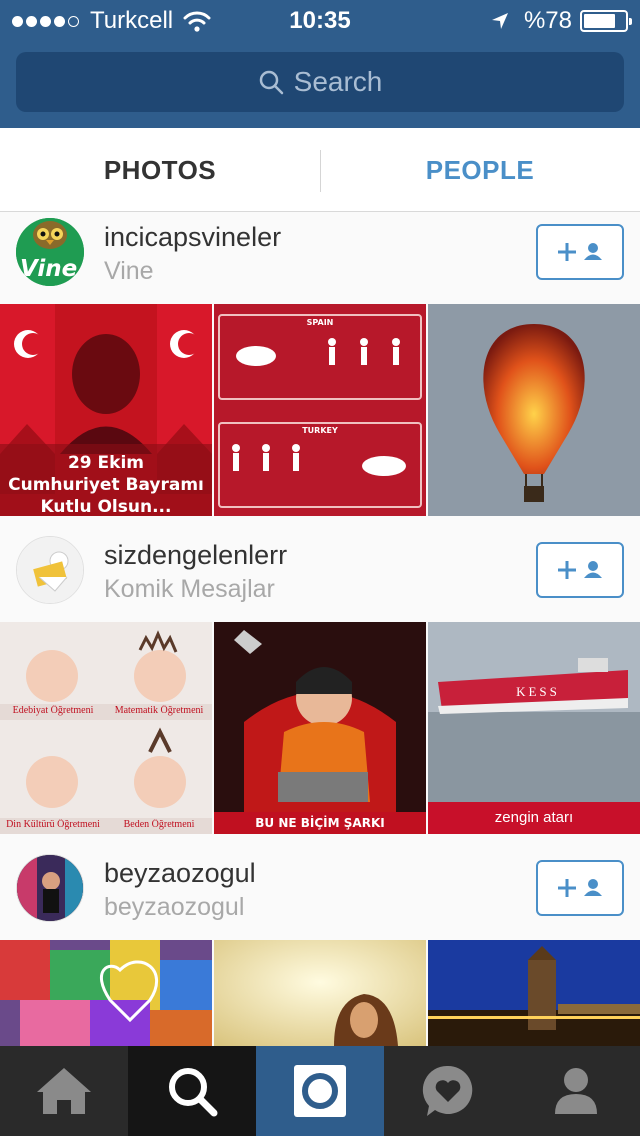  Describe the element at coordinates (320, 892) in the screenshot. I see `user-row: beyzaozogul beyzaozogul` at that location.